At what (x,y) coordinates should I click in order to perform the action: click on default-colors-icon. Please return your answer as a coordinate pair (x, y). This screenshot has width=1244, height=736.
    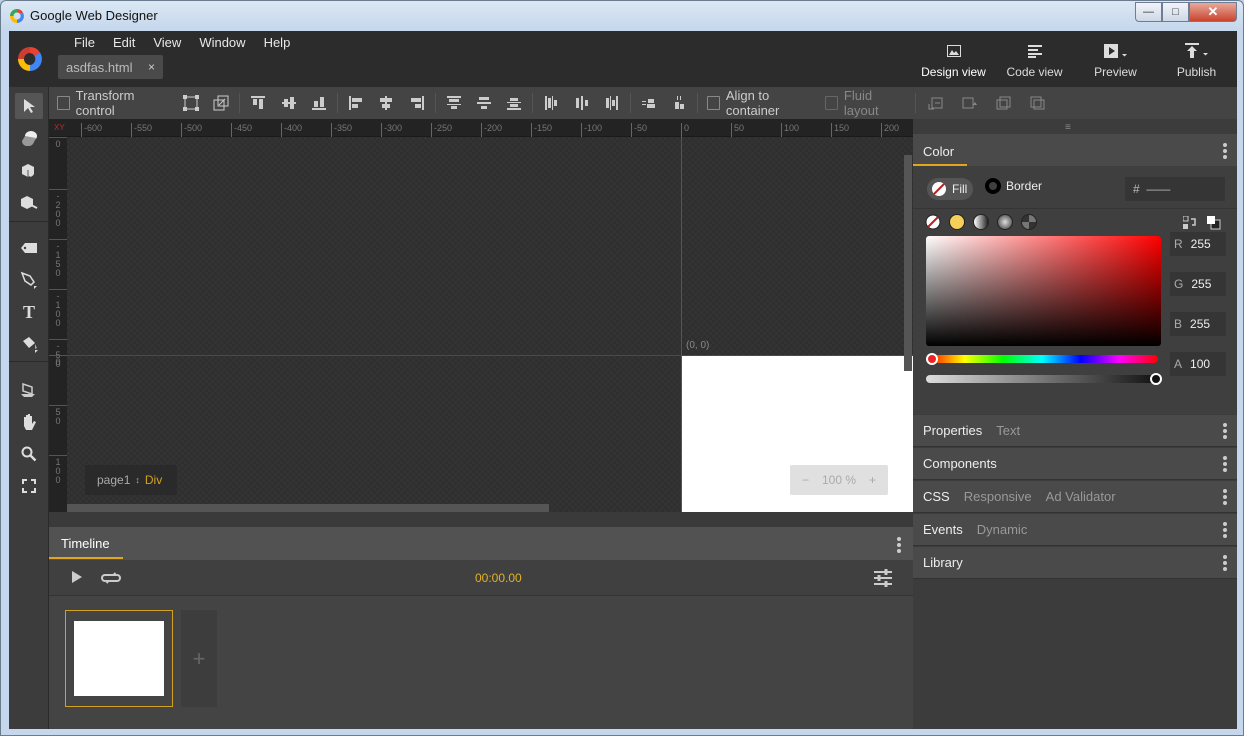
    Looking at the image, I should click on (1214, 223).